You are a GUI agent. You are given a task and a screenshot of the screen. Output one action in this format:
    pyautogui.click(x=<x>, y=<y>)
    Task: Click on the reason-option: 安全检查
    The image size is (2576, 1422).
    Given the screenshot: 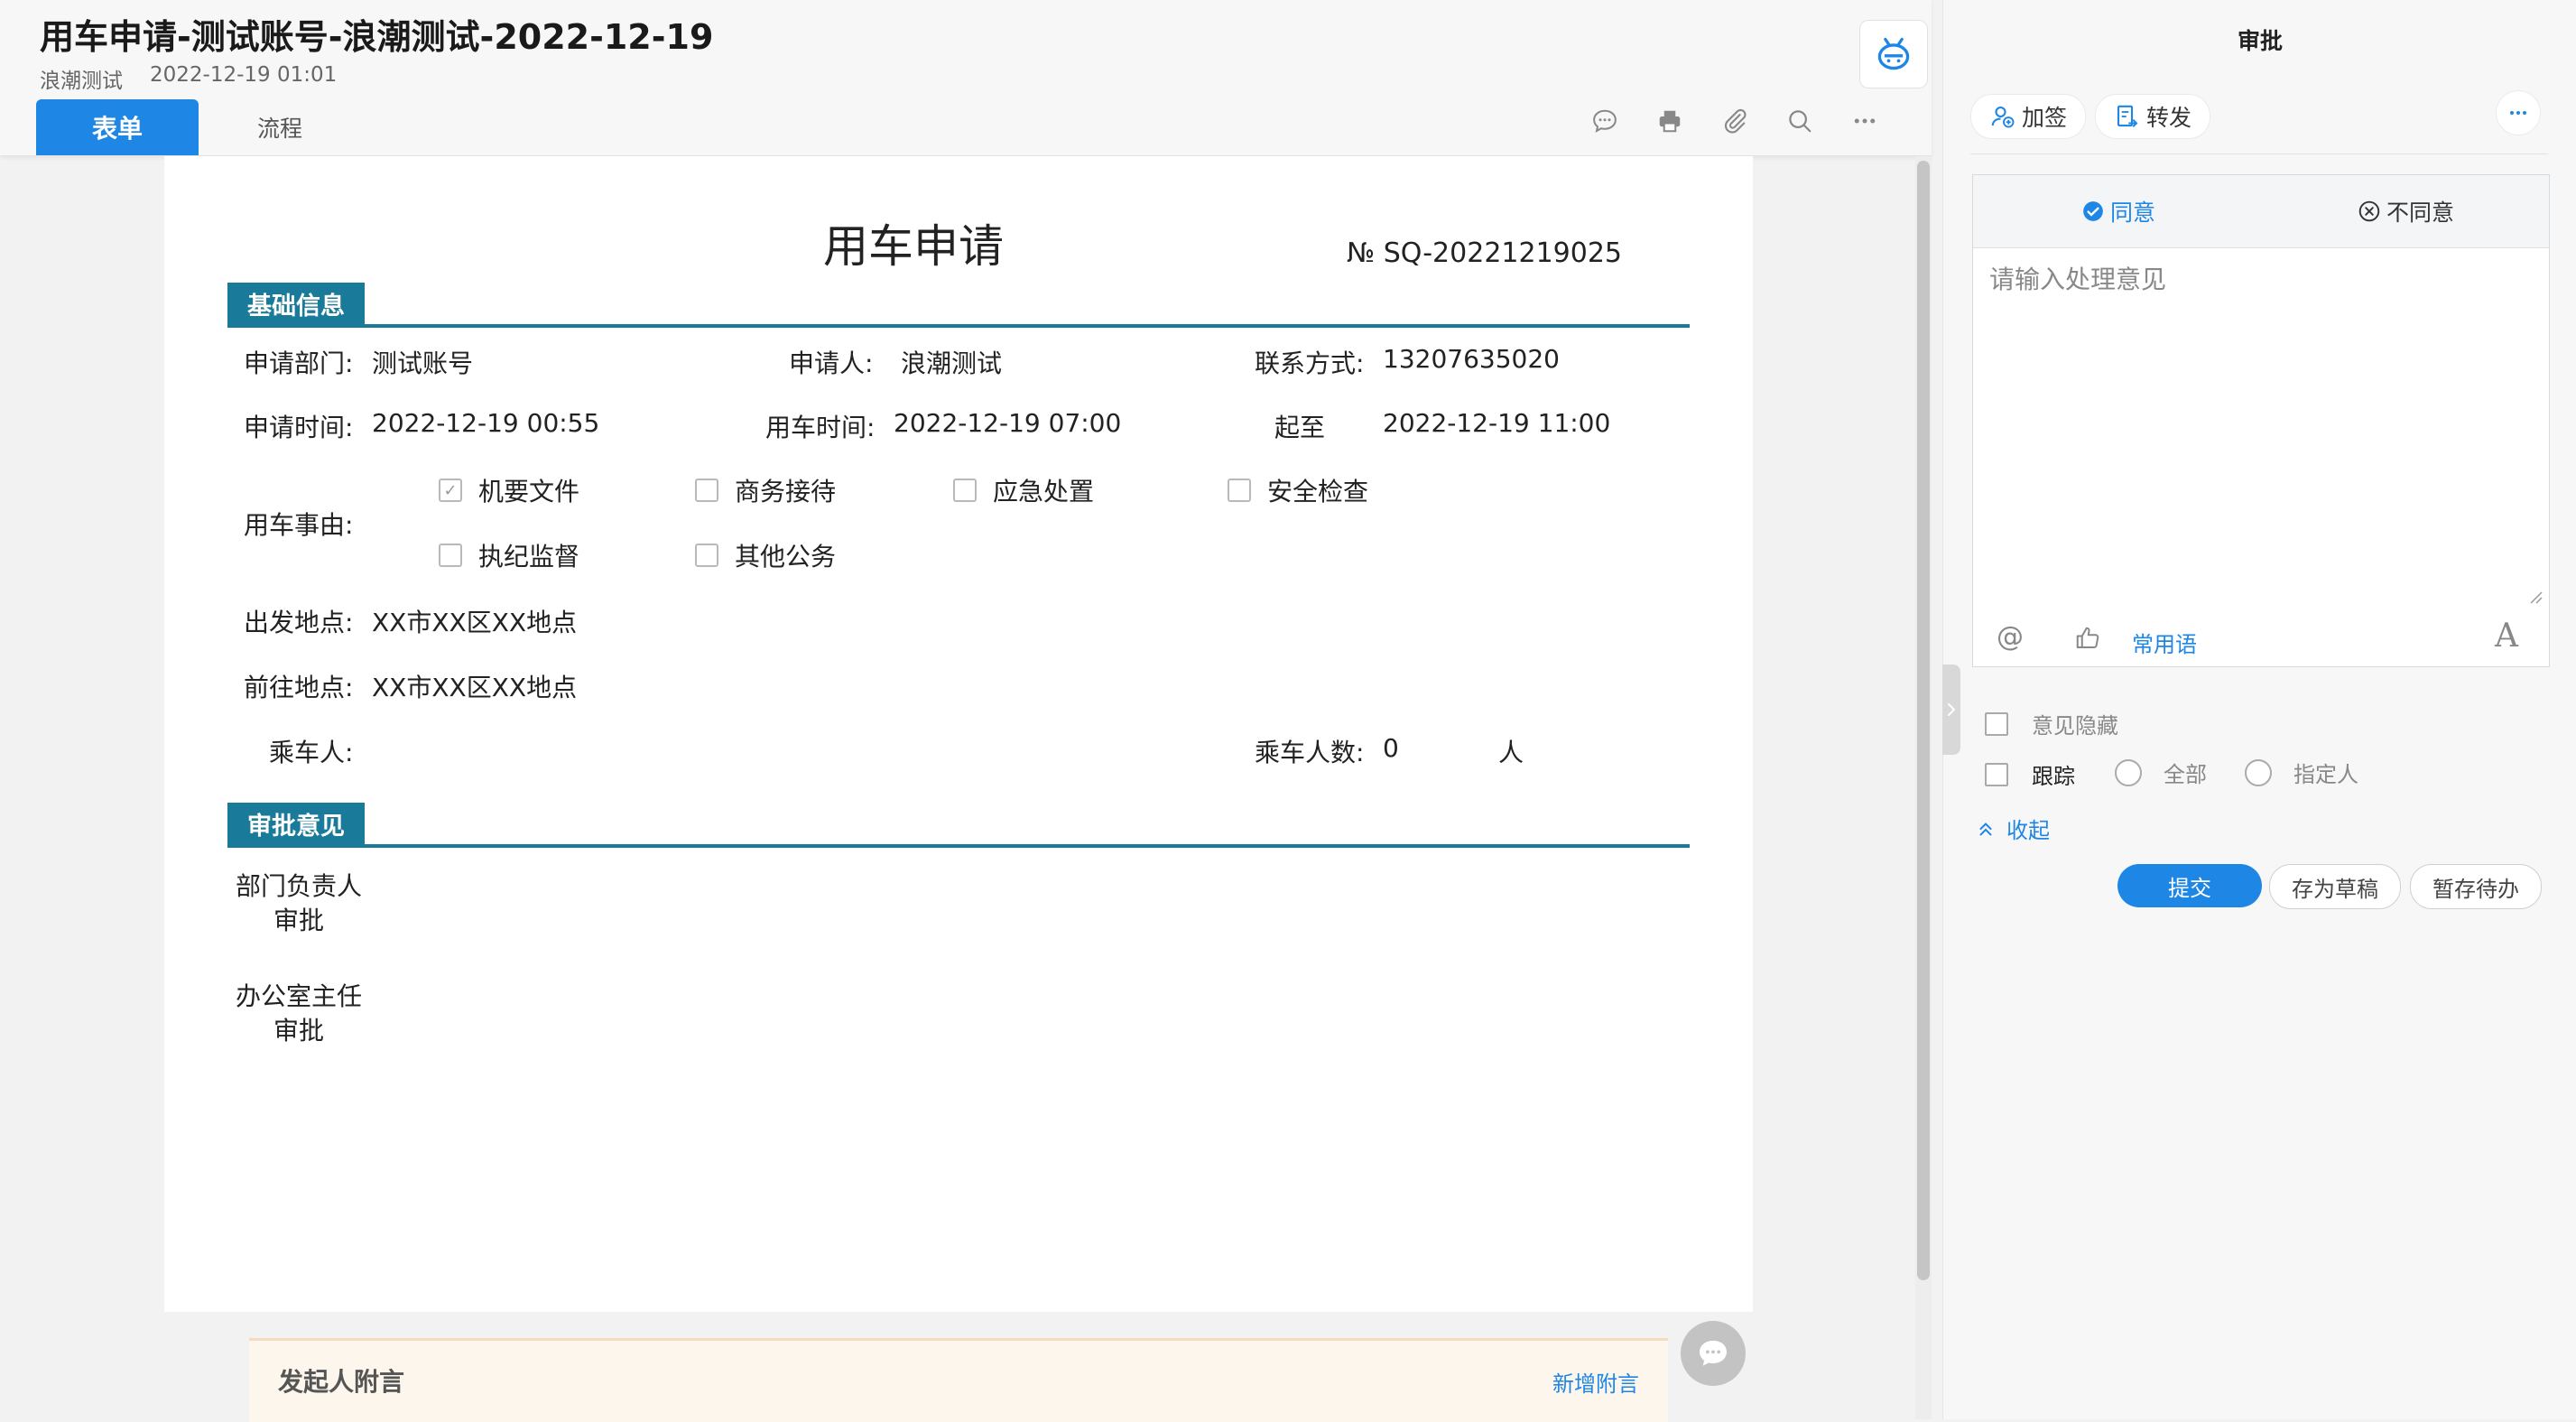 What is the action you would take?
    pyautogui.click(x=1298, y=490)
    